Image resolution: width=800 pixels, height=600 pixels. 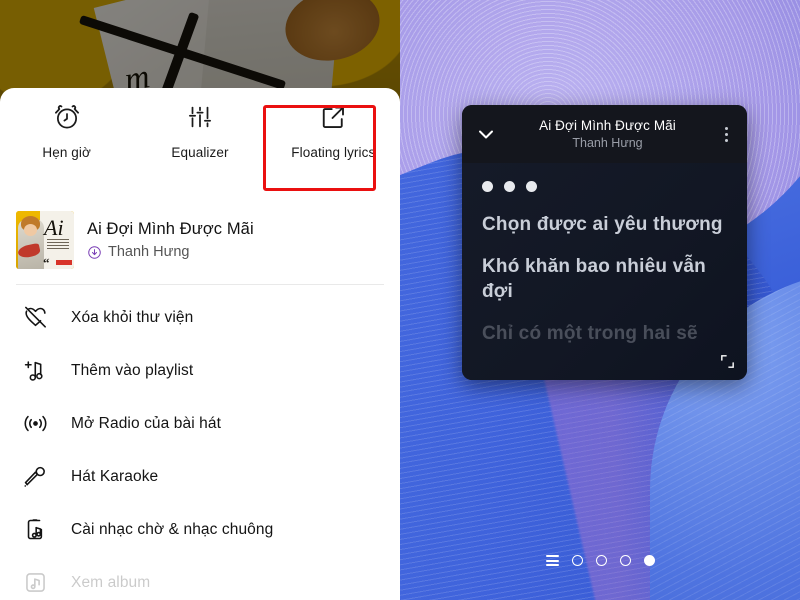 I want to click on kebab-menu-icon, so click(x=726, y=134).